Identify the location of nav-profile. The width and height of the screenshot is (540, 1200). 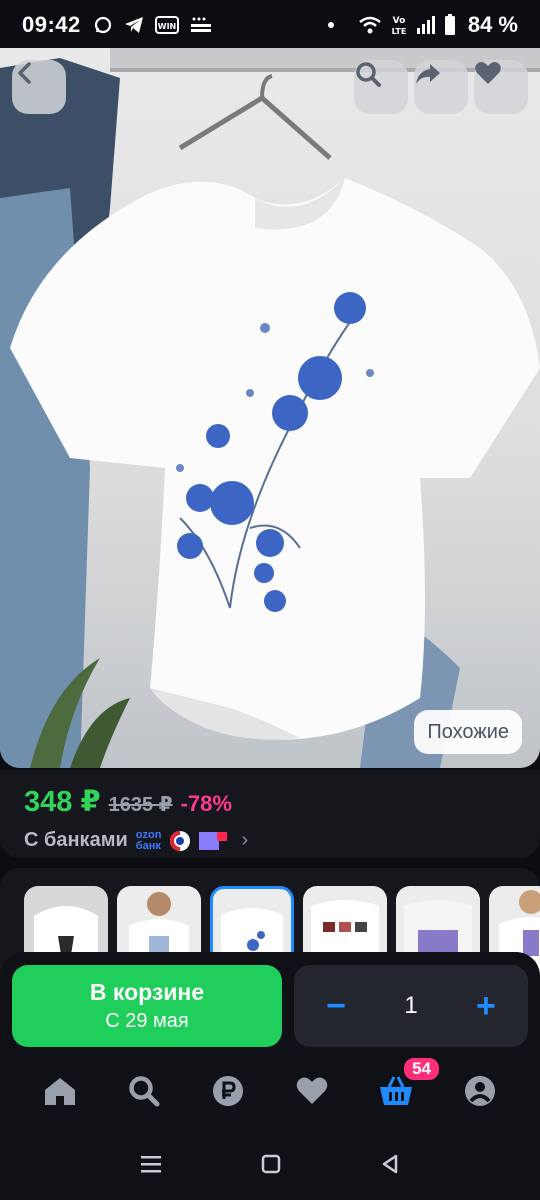
(480, 1091).